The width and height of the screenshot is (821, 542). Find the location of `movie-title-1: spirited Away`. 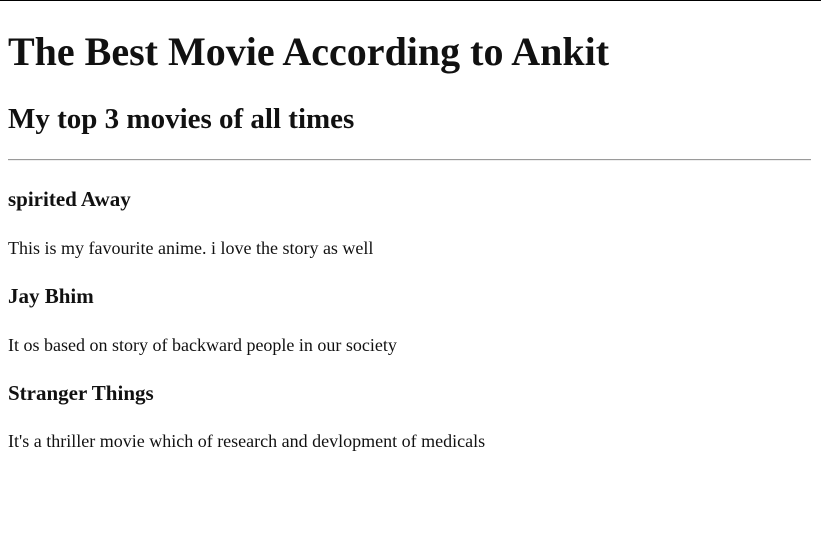

movie-title-1: spirited Away is located at coordinates (69, 199).